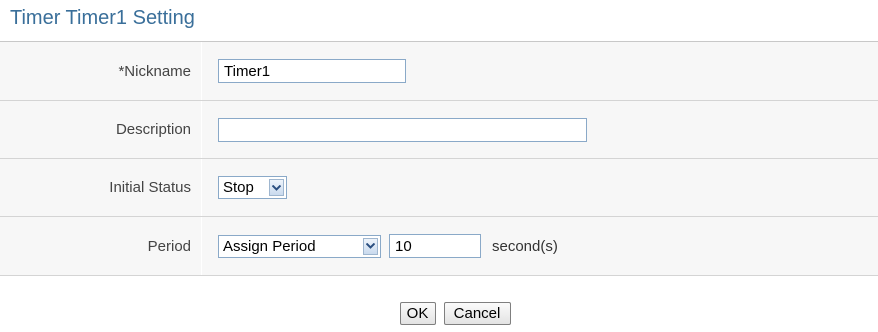  What do you see at coordinates (238, 187) in the screenshot?
I see `initial-status-selected-value: Stop` at bounding box center [238, 187].